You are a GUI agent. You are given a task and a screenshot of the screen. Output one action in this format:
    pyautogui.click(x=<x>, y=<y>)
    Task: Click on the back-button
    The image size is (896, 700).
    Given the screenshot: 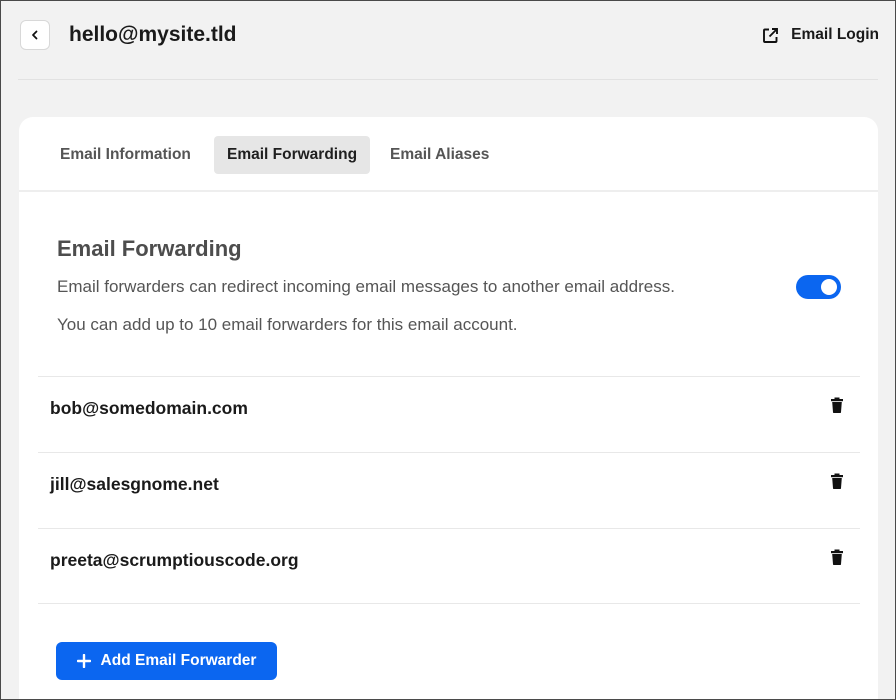 What is the action you would take?
    pyautogui.click(x=35, y=35)
    